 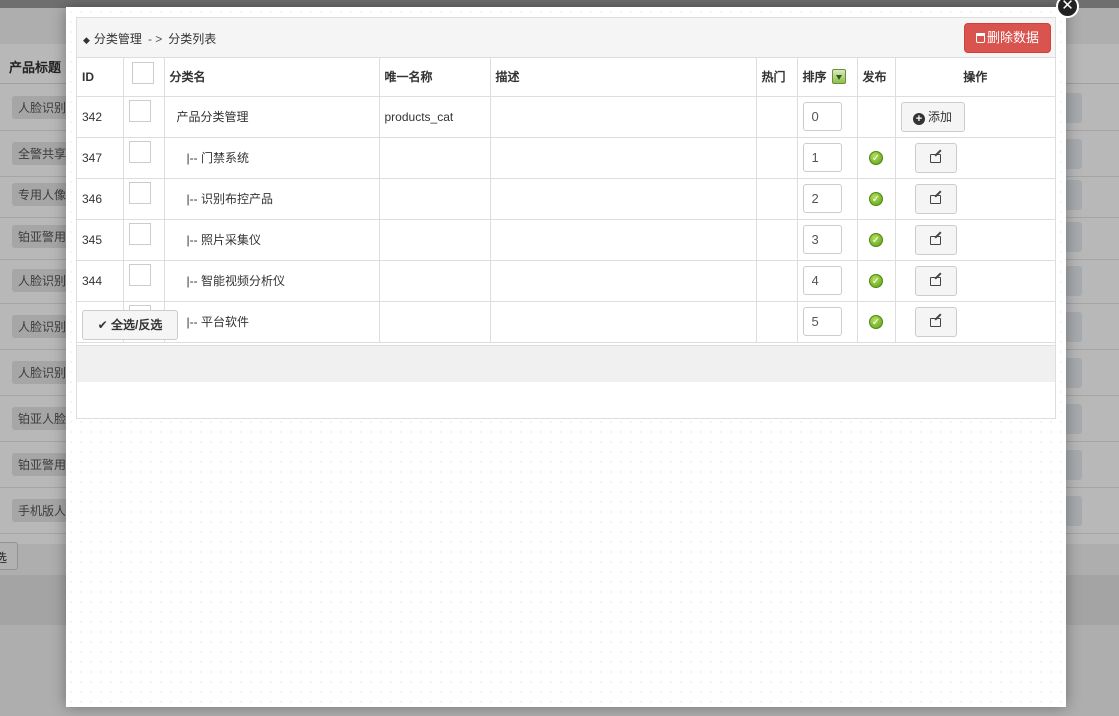 What do you see at coordinates (974, 116) in the screenshot?
I see `row-actions: + 添加` at bounding box center [974, 116].